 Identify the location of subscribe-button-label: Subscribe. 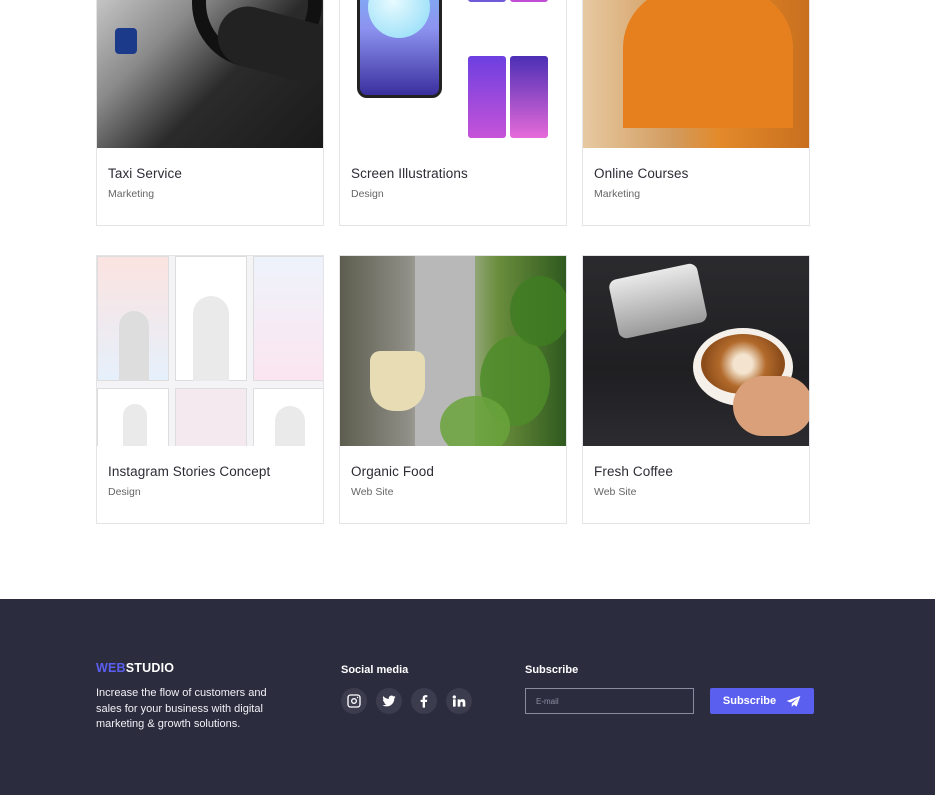
(749, 701).